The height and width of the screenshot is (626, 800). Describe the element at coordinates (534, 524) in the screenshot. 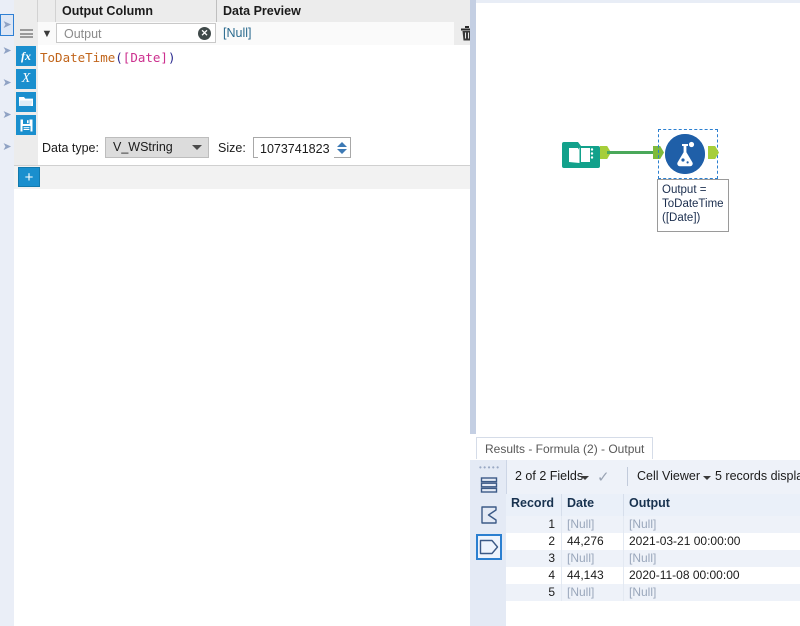

I see `cell-record: 1` at that location.